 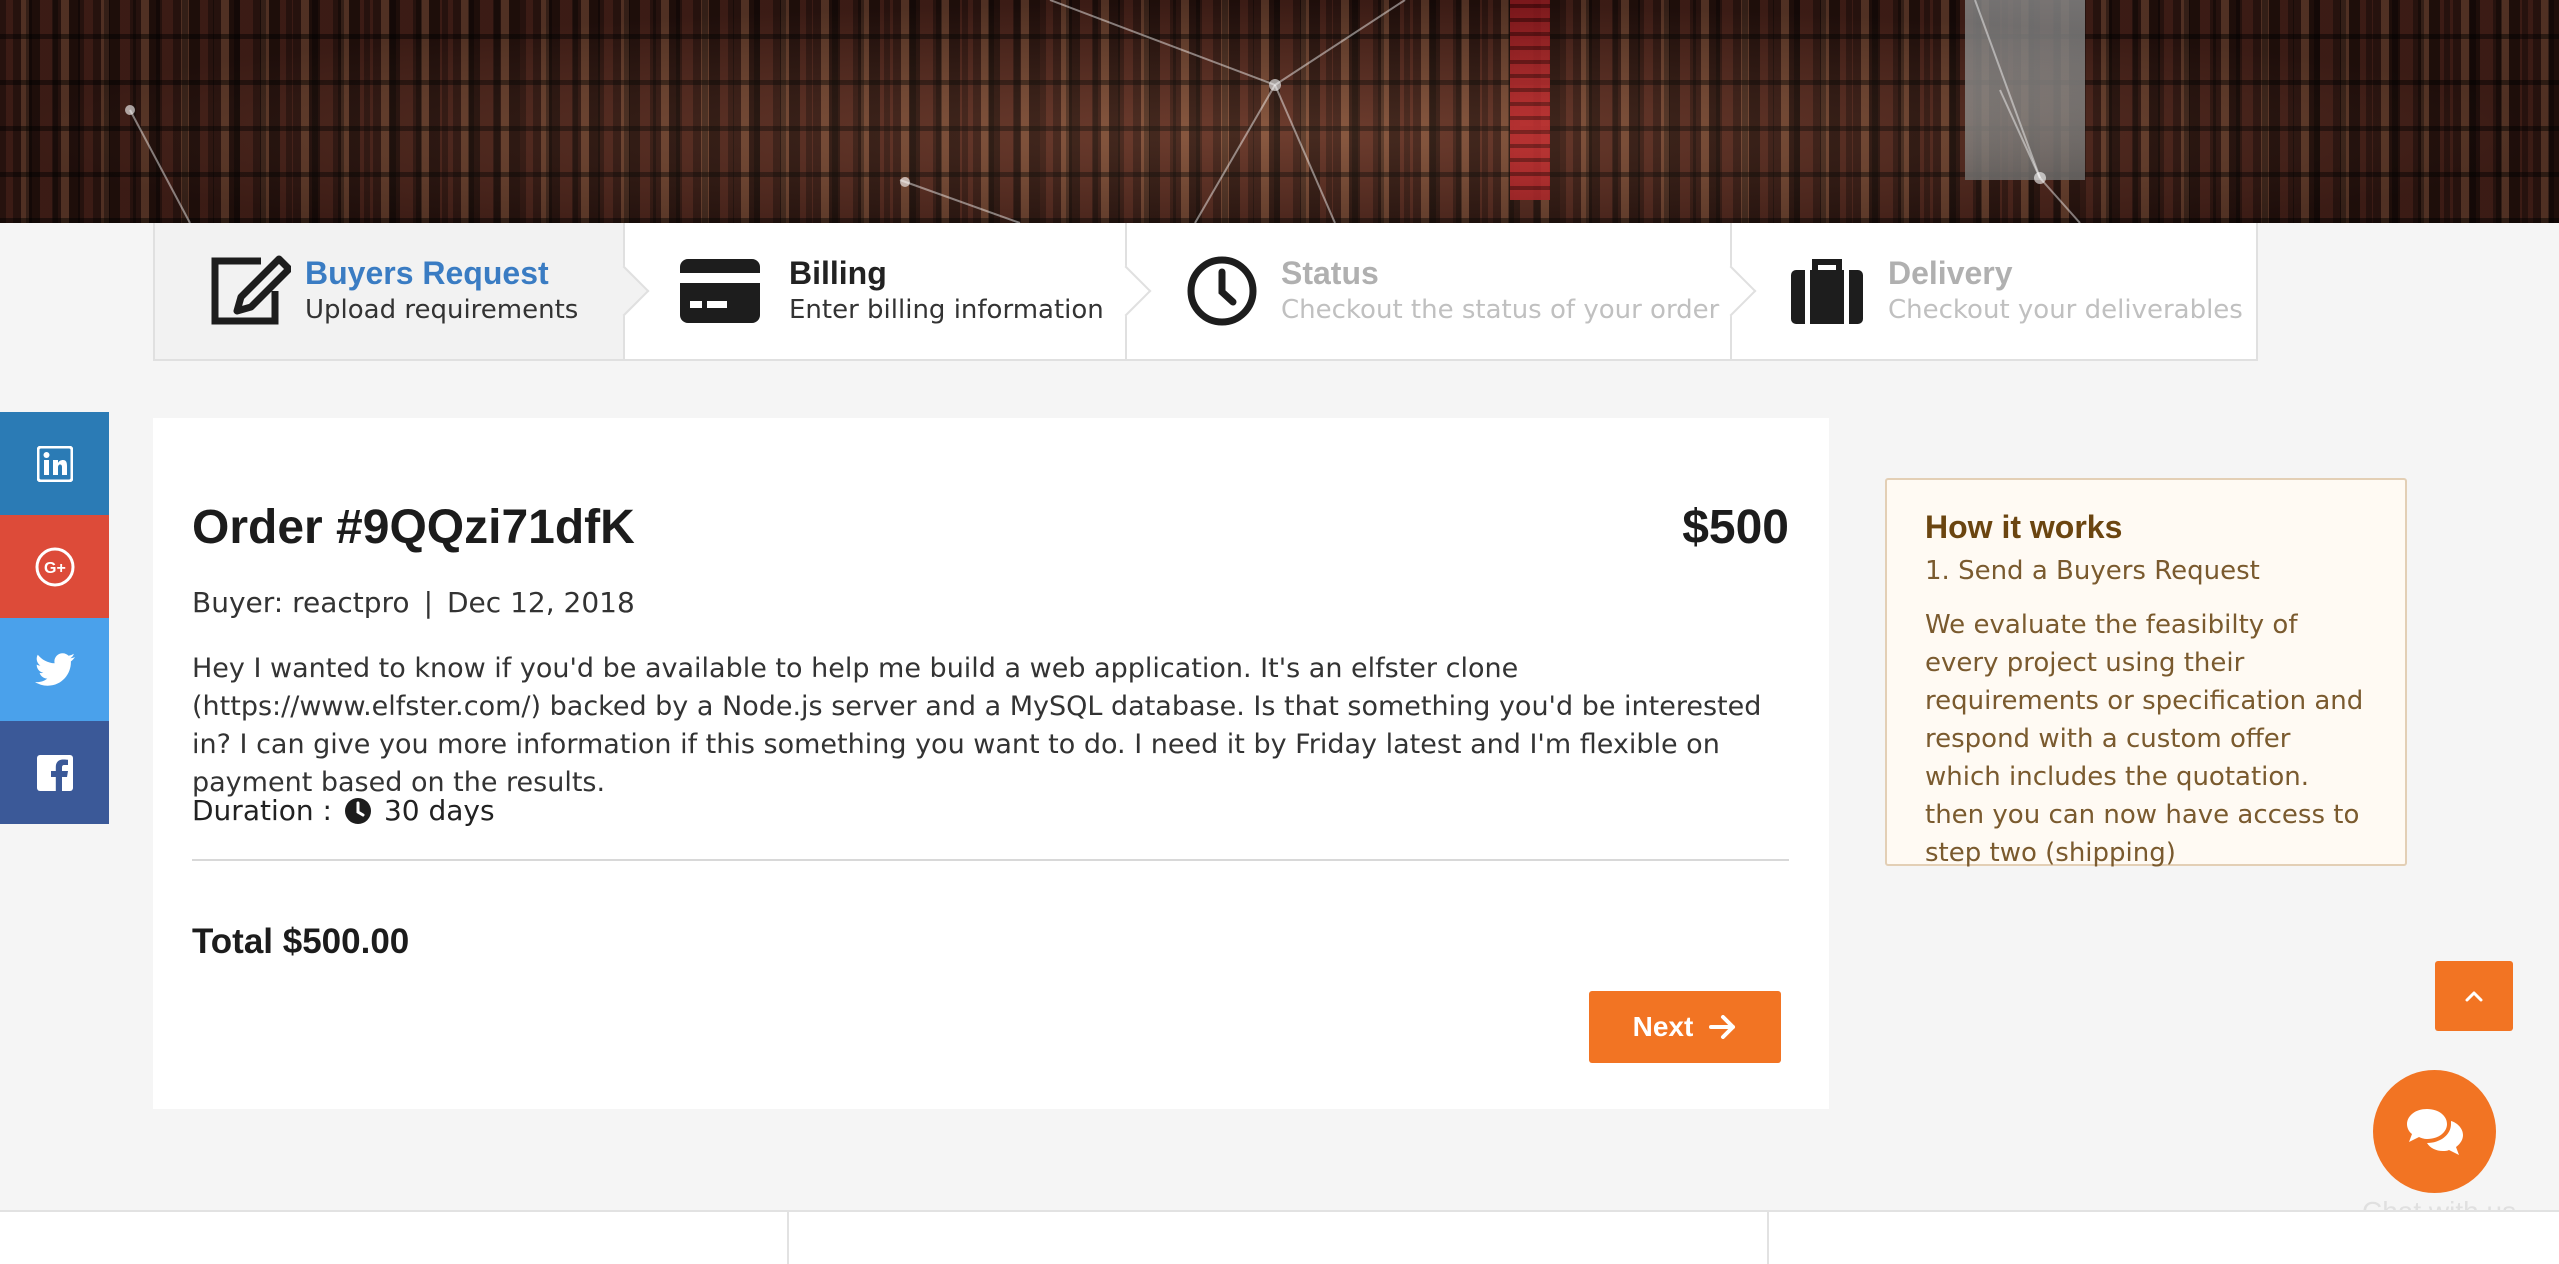 I want to click on how-it-works-title: How it works, so click(x=2024, y=527).